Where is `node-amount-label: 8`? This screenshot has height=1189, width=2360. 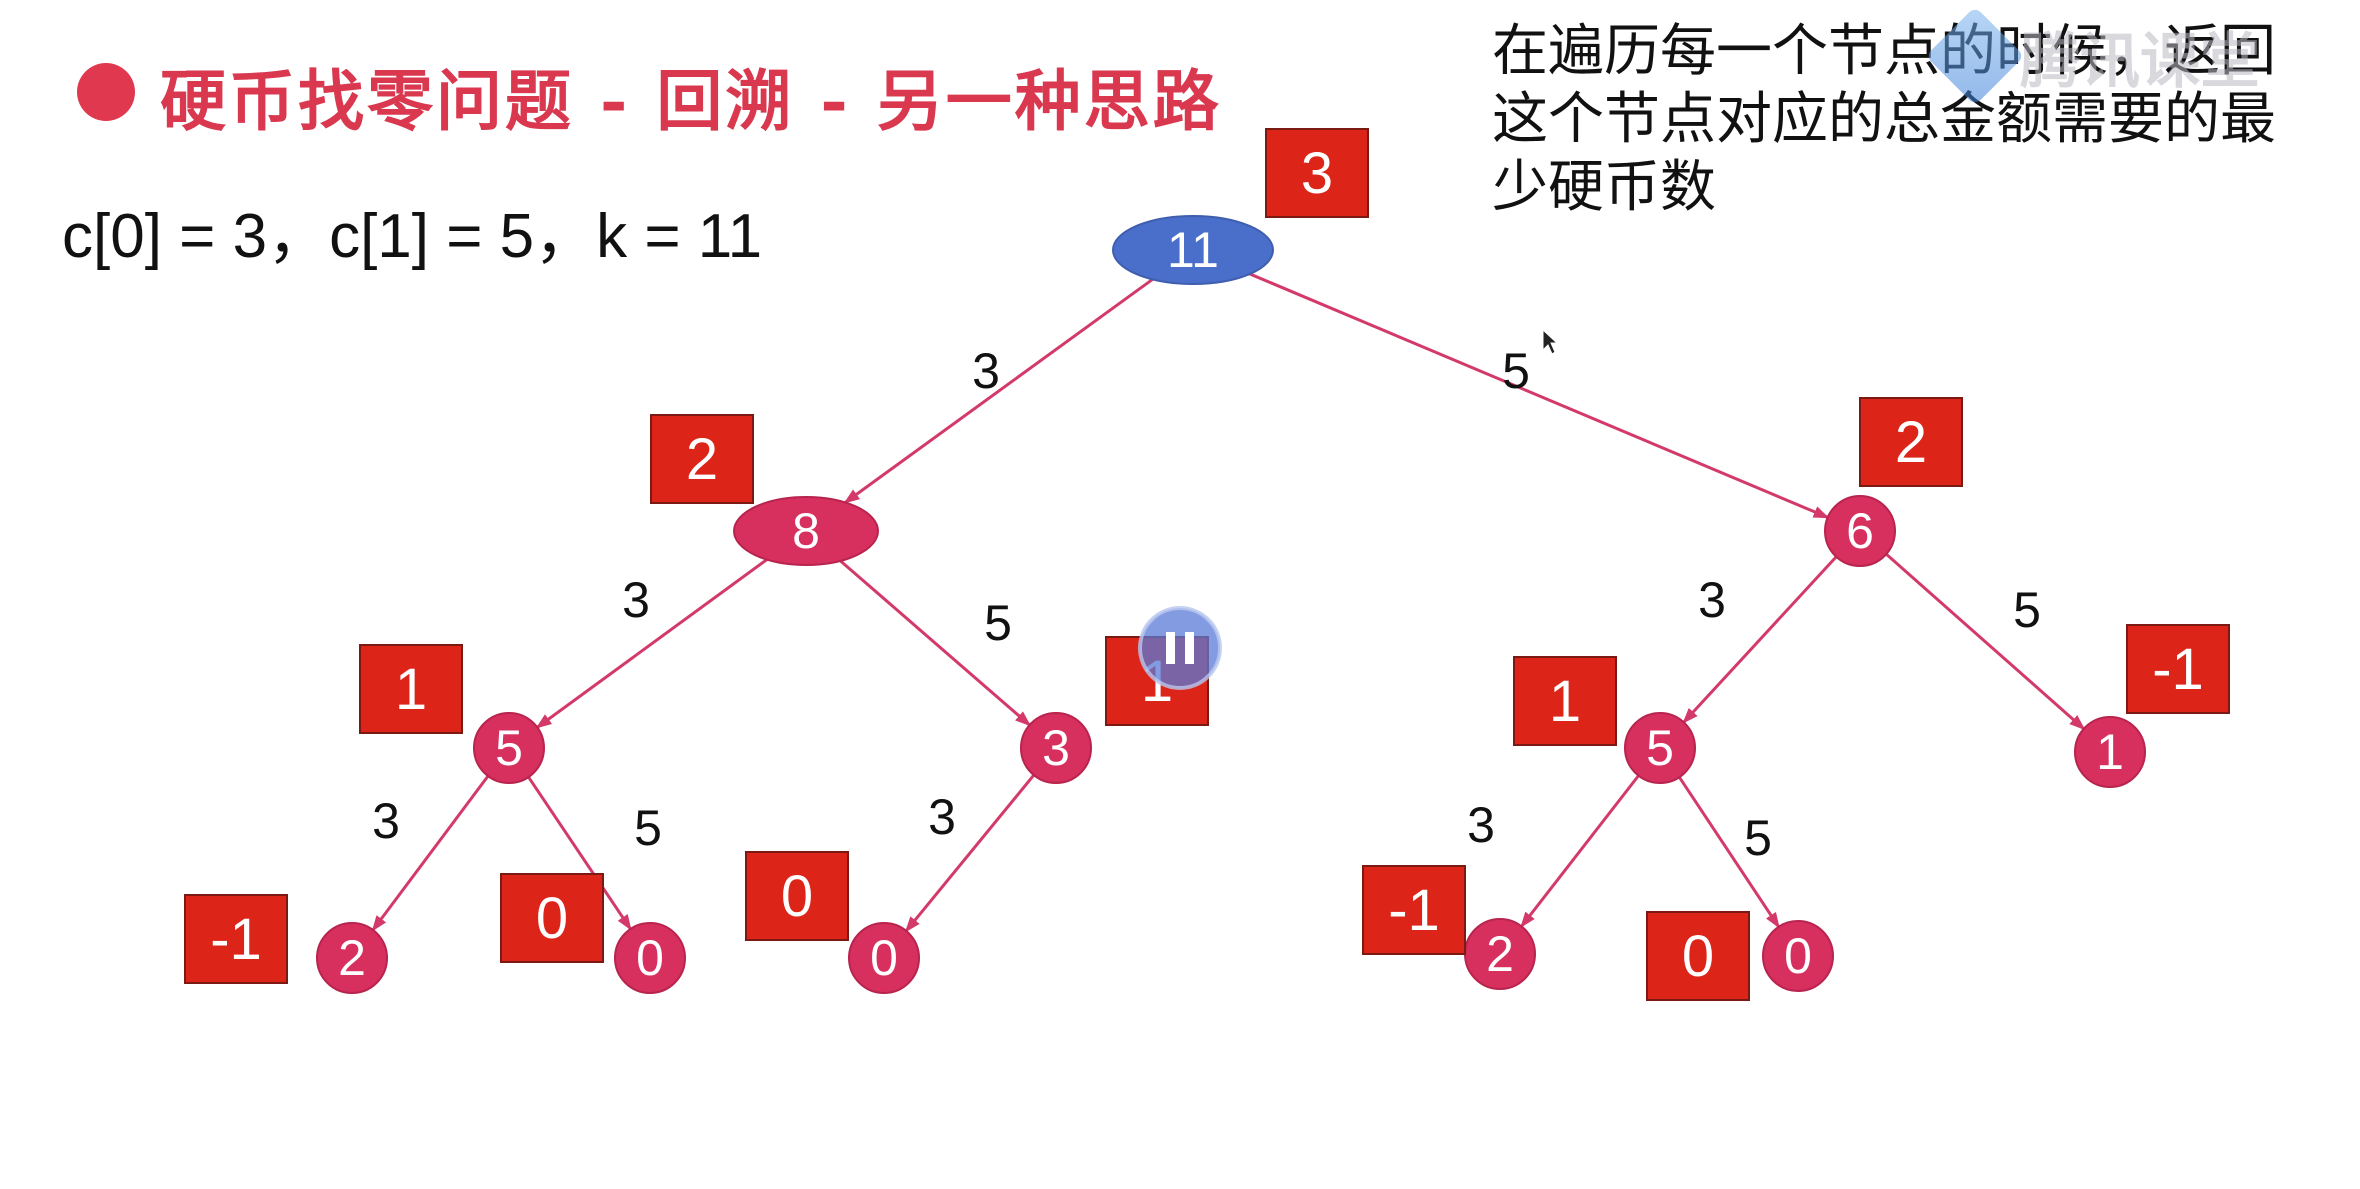
node-amount-label: 8 is located at coordinates (806, 531).